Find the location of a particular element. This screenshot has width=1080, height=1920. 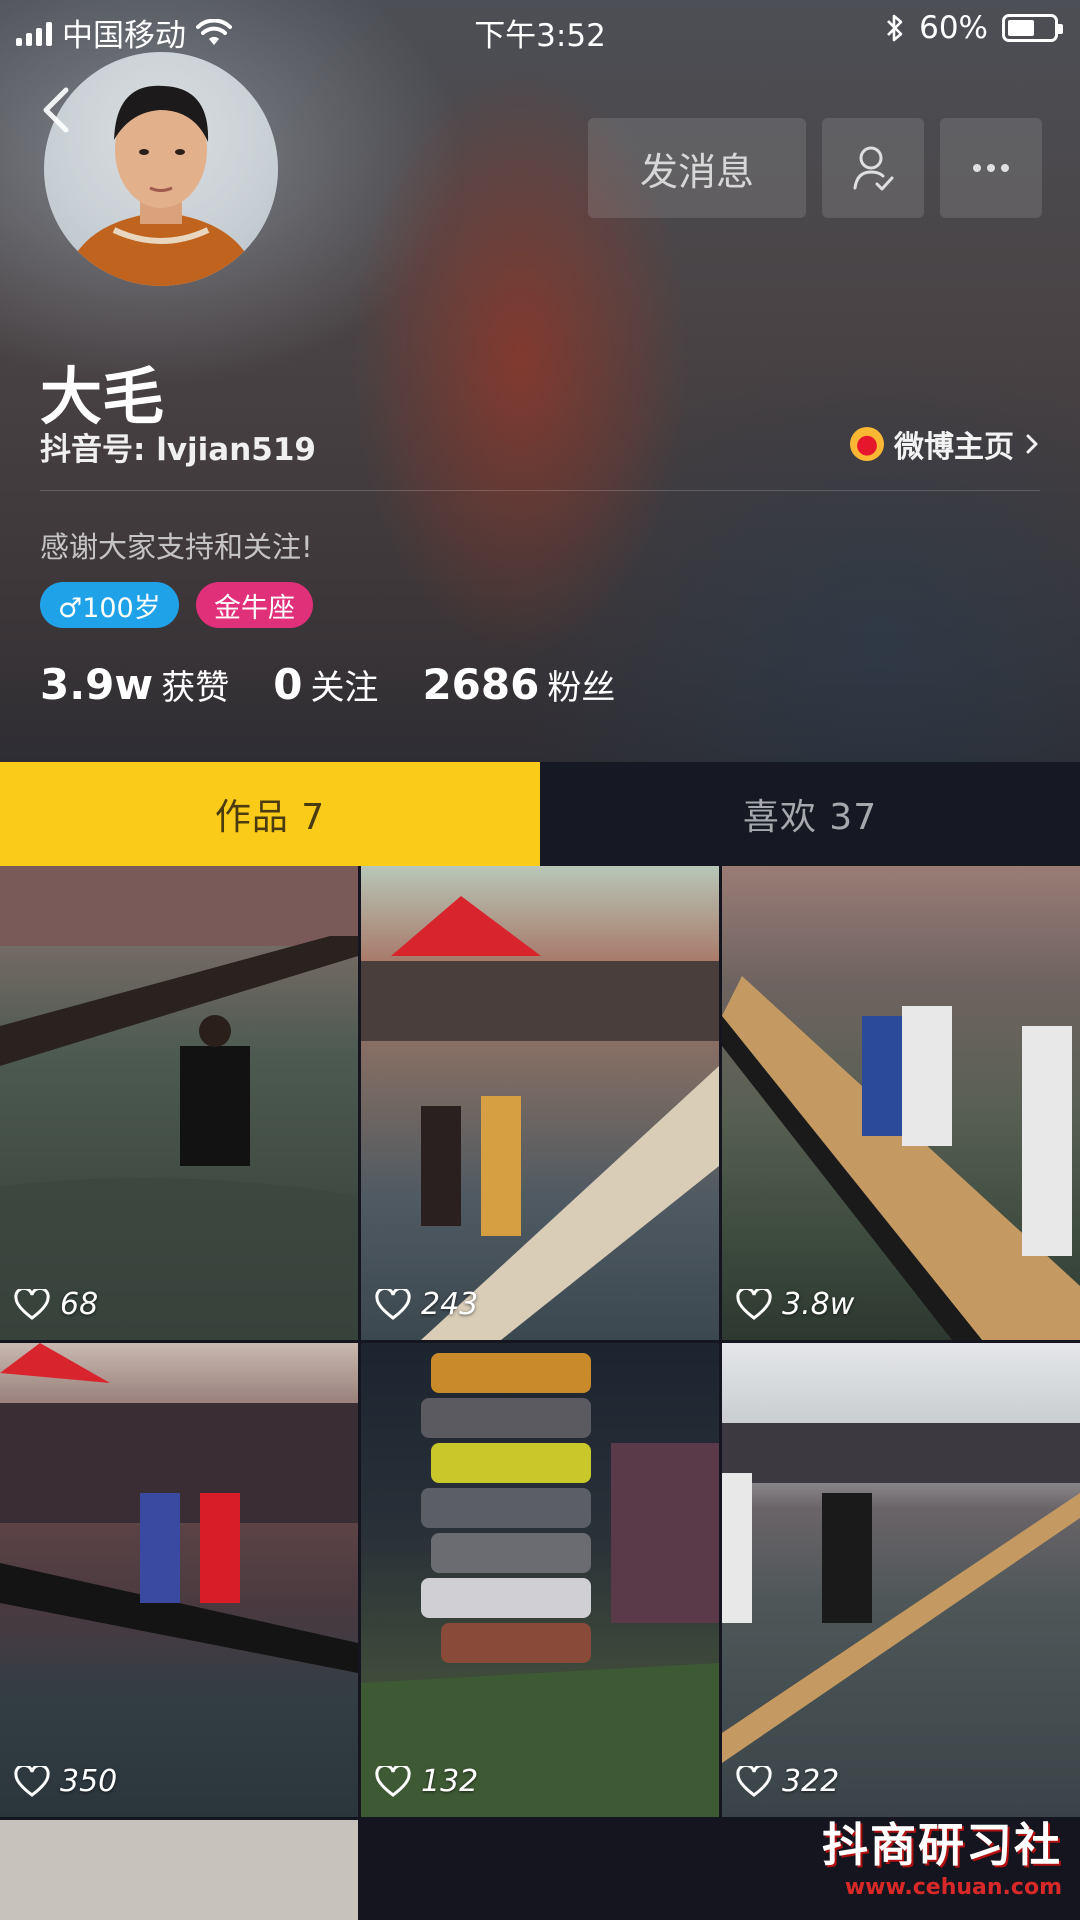

battery-level is located at coordinates (1021, 28).